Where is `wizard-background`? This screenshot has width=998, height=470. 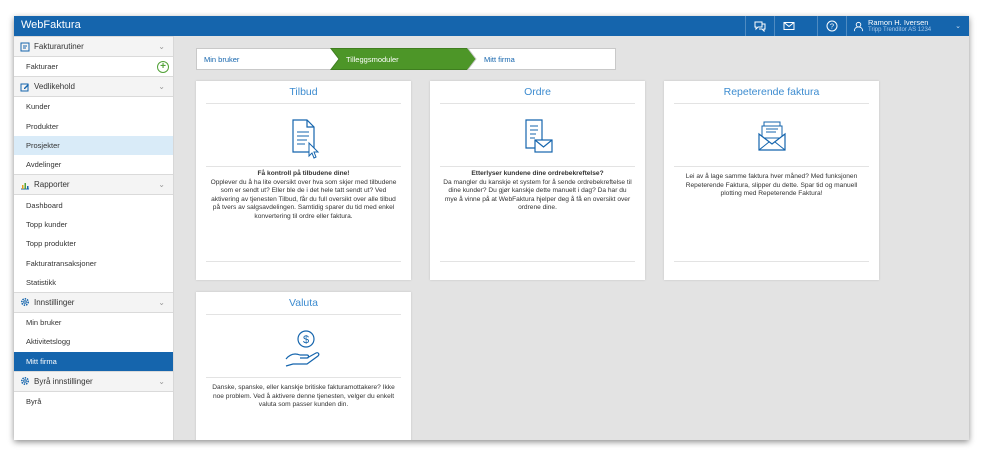 wizard-background is located at coordinates (406, 59).